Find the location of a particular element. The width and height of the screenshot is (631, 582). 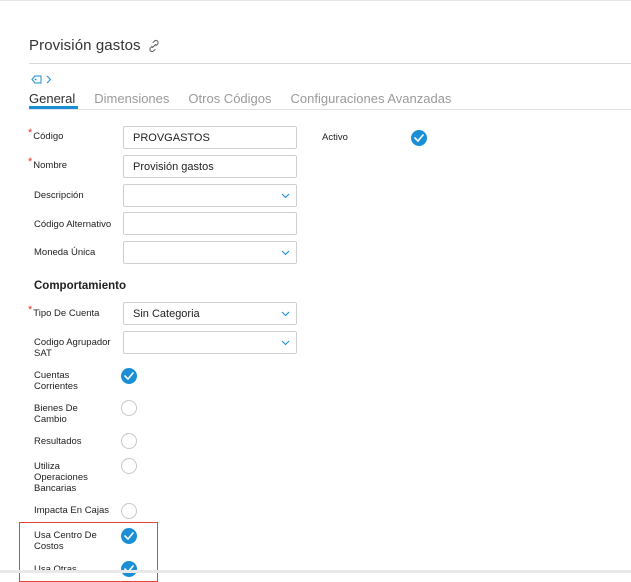

tag-icon is located at coordinates (36, 79).